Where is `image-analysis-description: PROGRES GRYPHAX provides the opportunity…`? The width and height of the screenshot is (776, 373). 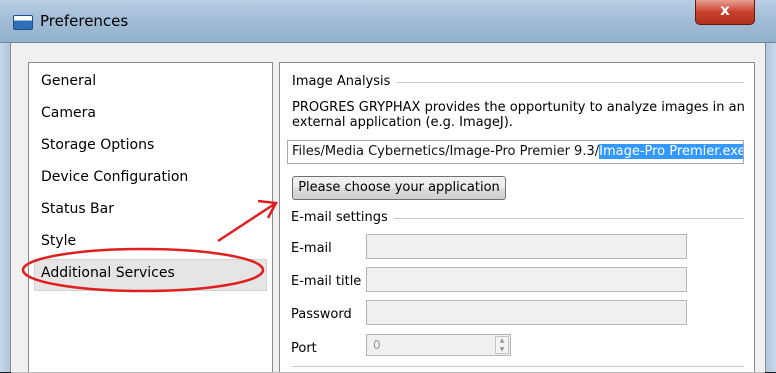 image-analysis-description: PROGRES GRYPHAX provides the opportunity… is located at coordinates (518, 115).